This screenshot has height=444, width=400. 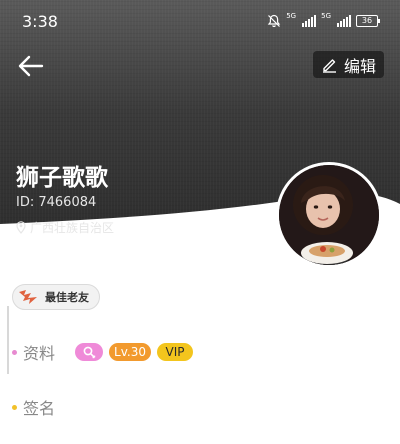 I want to click on back-arrow-icon, so click(x=31, y=66).